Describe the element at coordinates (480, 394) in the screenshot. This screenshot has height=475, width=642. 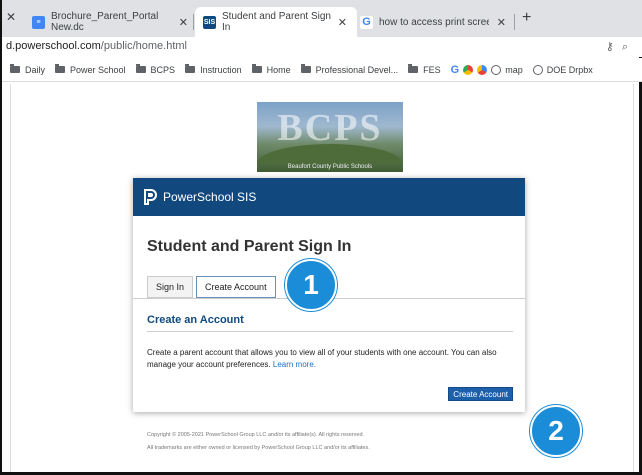
I see `create-account-button: Create Account` at that location.